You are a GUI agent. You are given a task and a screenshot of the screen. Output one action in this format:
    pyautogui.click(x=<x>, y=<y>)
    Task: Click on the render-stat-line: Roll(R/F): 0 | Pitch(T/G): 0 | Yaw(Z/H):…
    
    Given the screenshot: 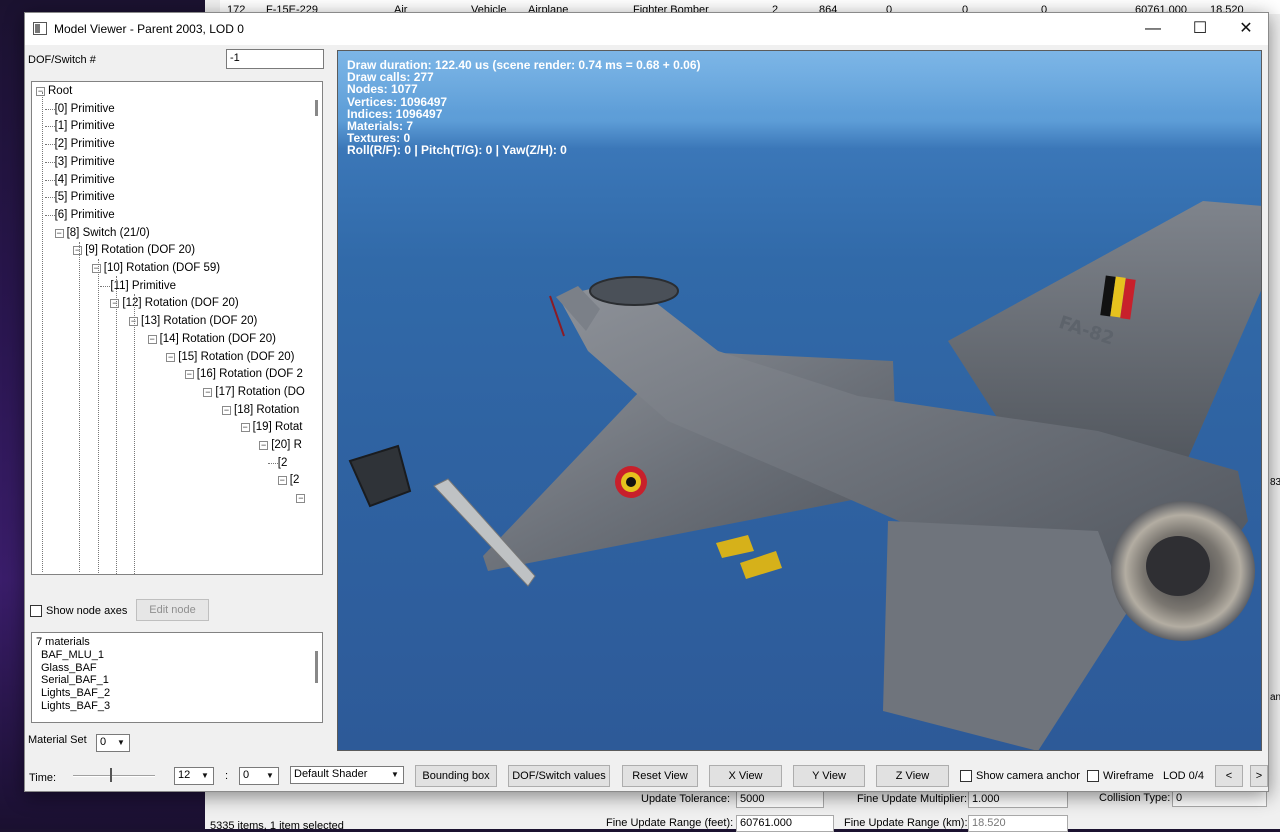 What is the action you would take?
    pyautogui.click(x=457, y=150)
    